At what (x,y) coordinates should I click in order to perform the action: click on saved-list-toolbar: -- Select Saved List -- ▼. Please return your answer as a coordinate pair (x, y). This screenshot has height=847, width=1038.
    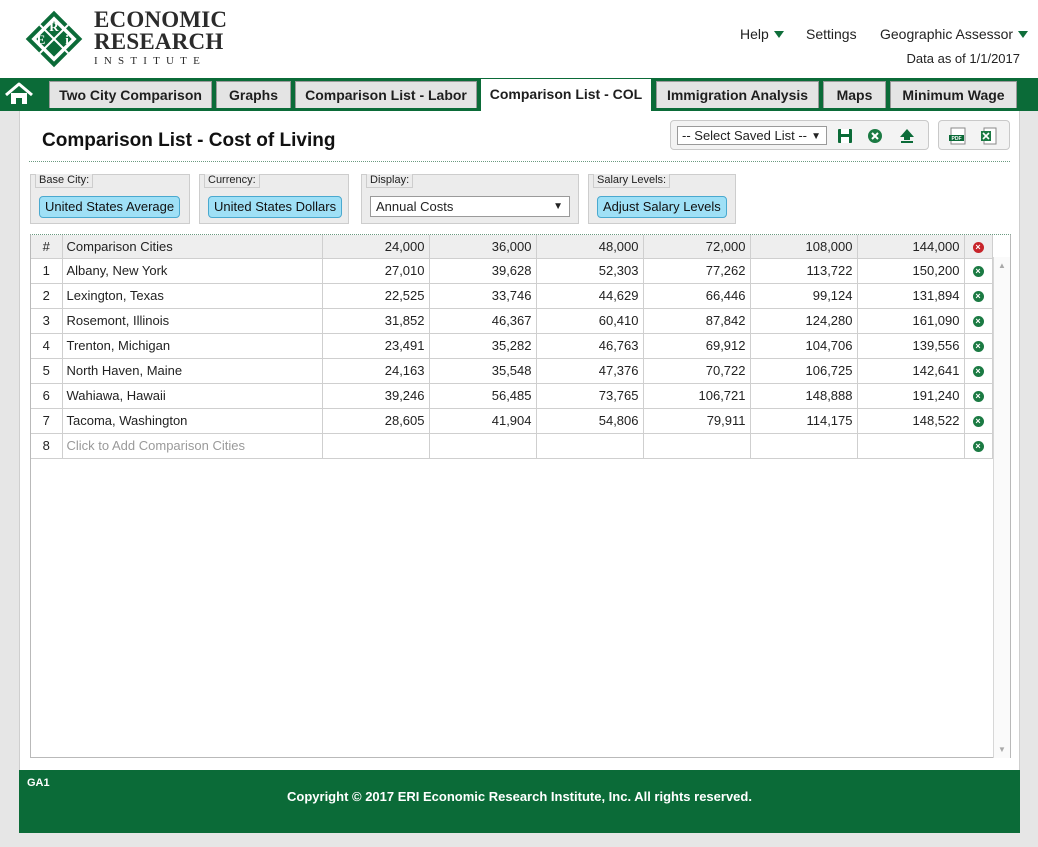
    Looking at the image, I should click on (799, 135).